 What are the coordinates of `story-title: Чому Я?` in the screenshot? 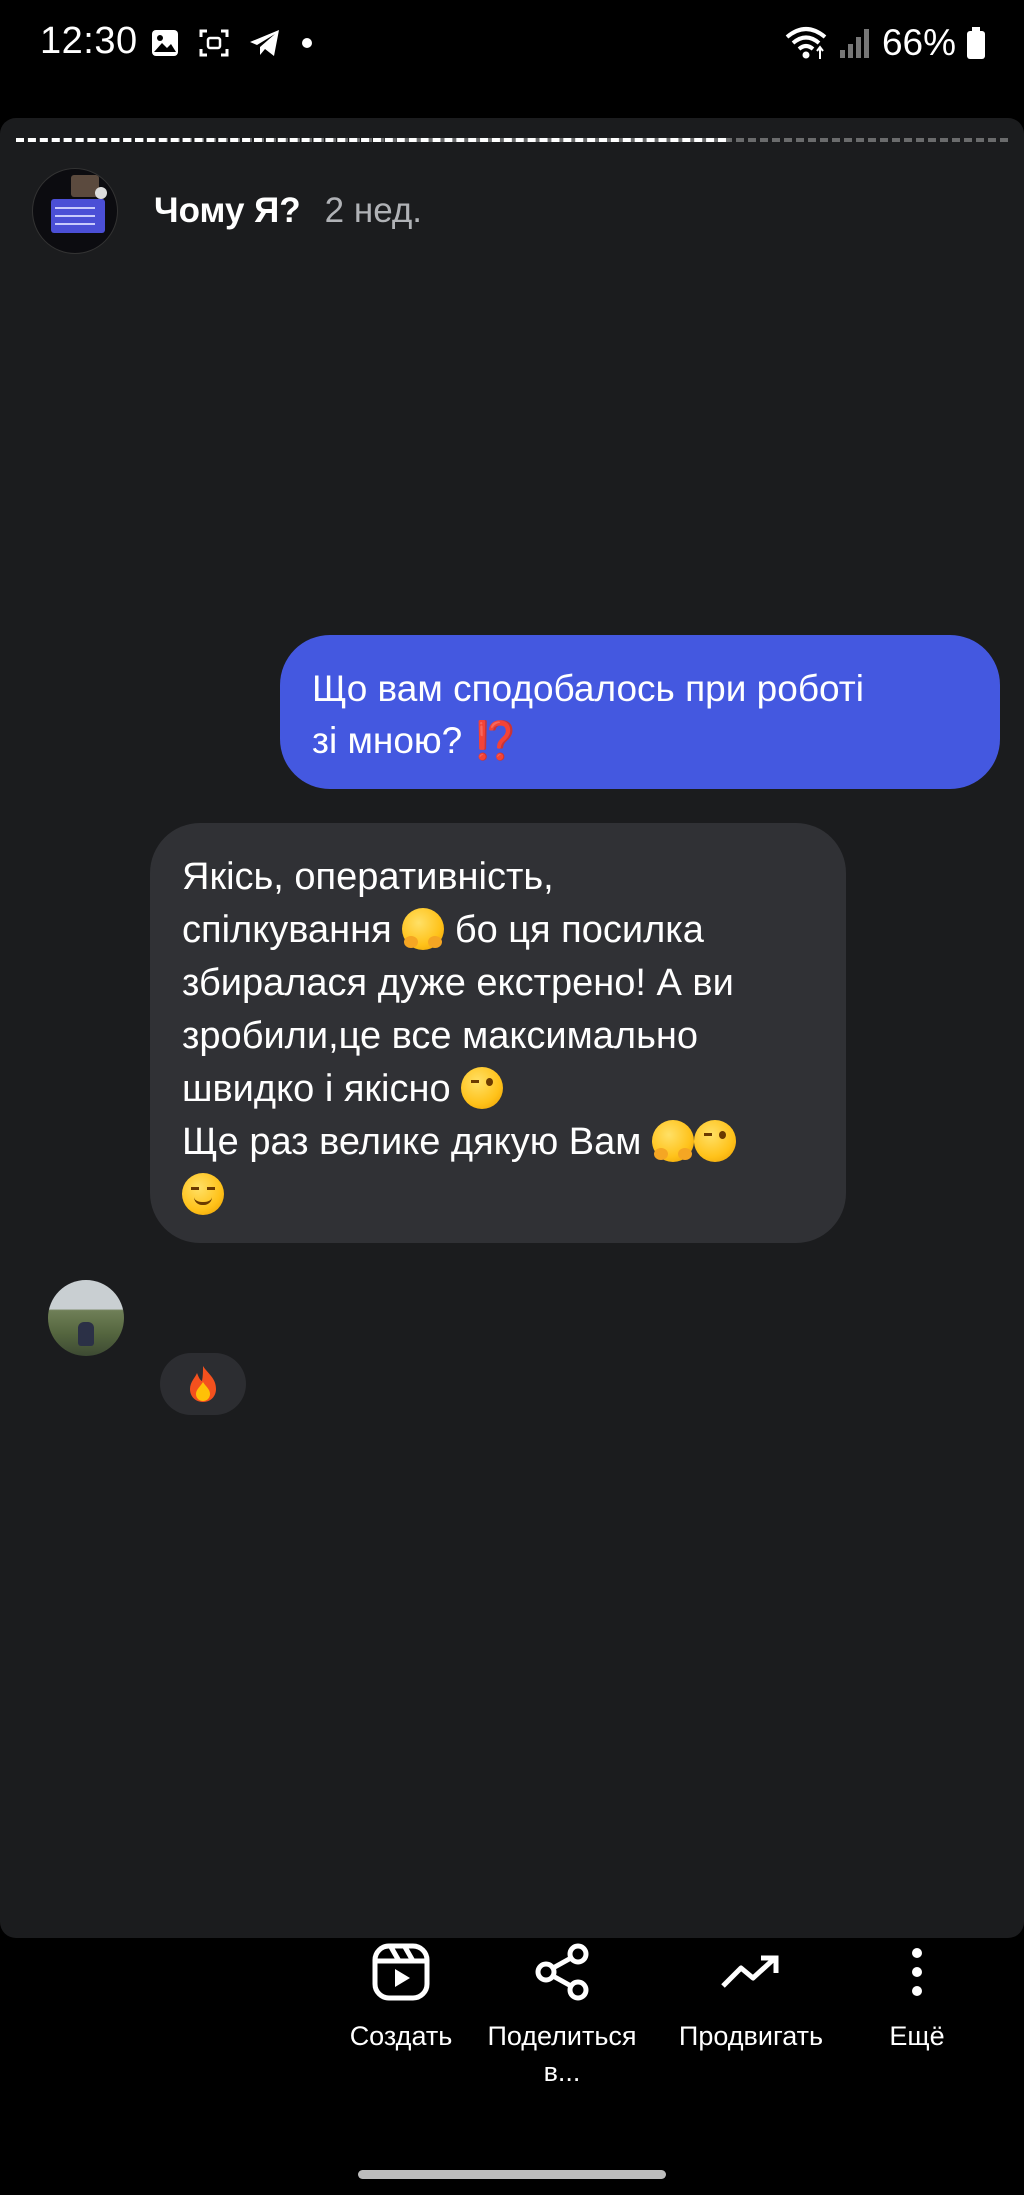 It's located at (227, 211).